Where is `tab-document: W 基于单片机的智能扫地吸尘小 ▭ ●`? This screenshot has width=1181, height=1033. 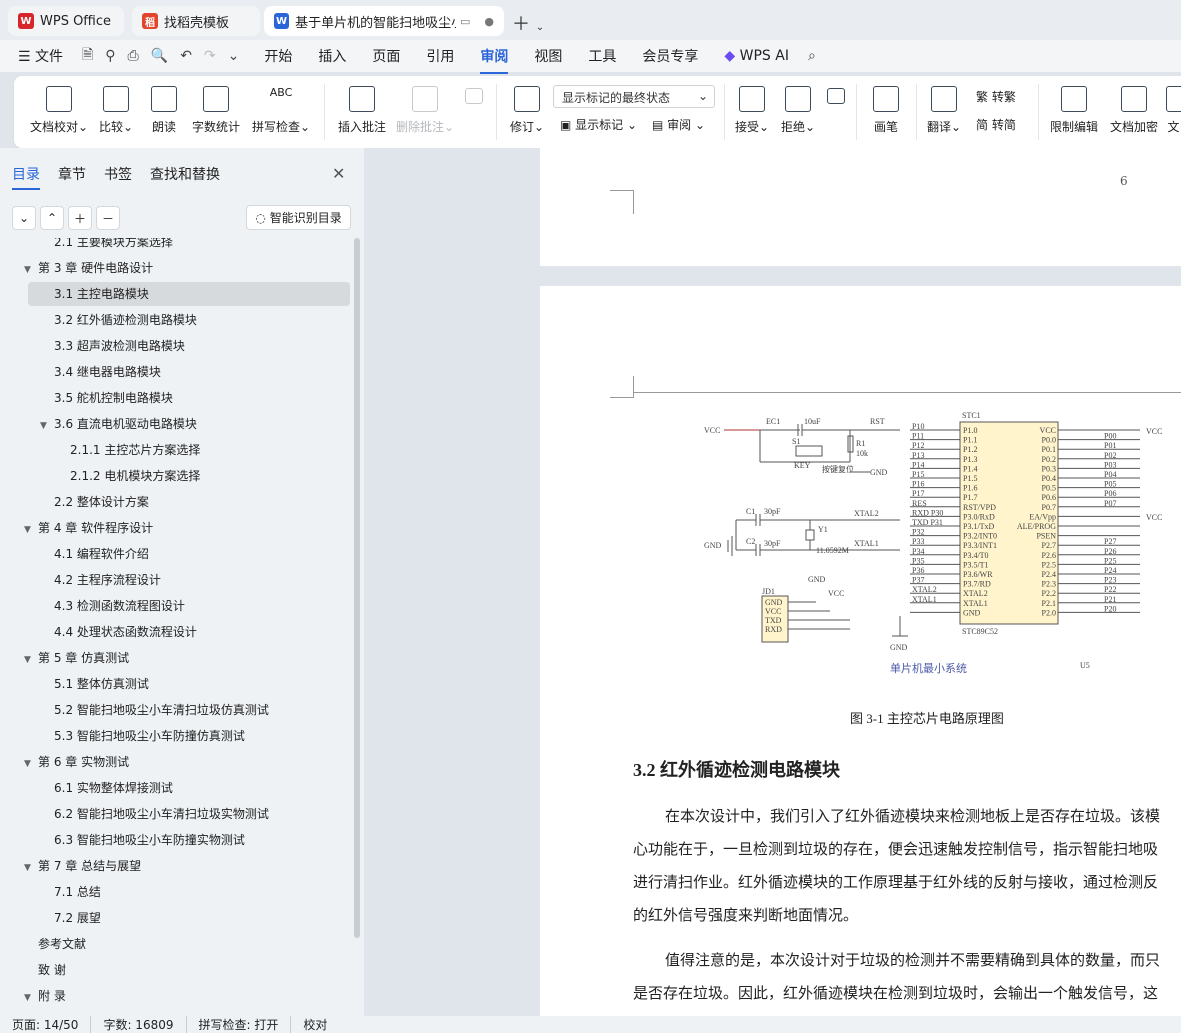 tab-document: W 基于单片机的智能扫地吸尘小 ▭ ● is located at coordinates (384, 21).